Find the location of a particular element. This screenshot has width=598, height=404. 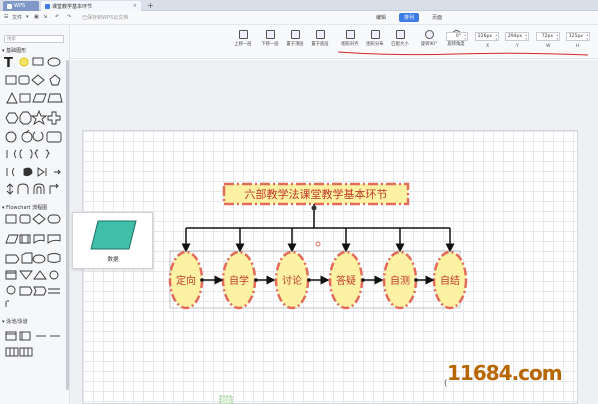

rect-plain-icon is located at coordinates (25, 98).